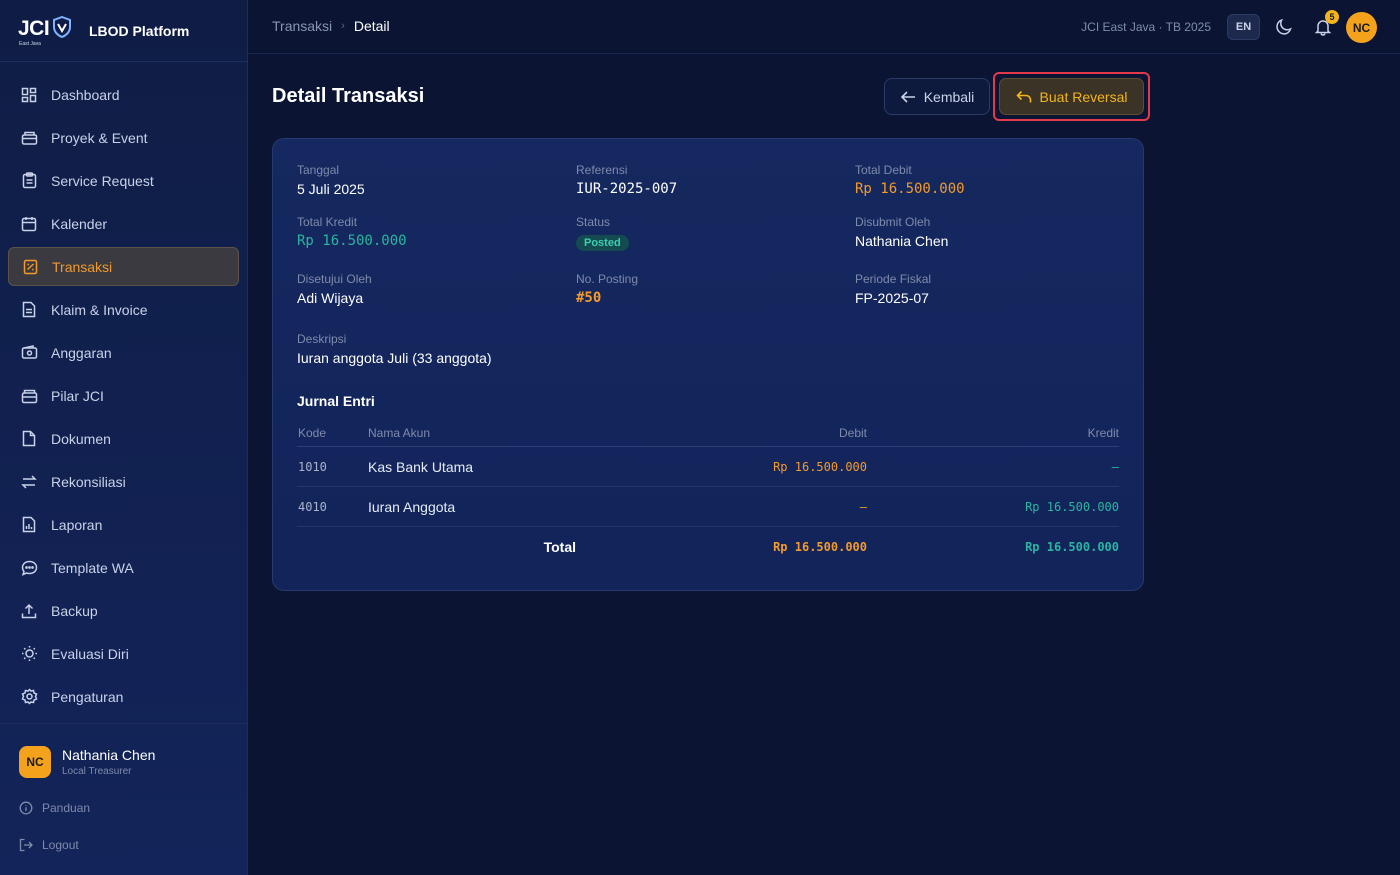 The height and width of the screenshot is (875, 1400). I want to click on total-label: Total, so click(559, 547).